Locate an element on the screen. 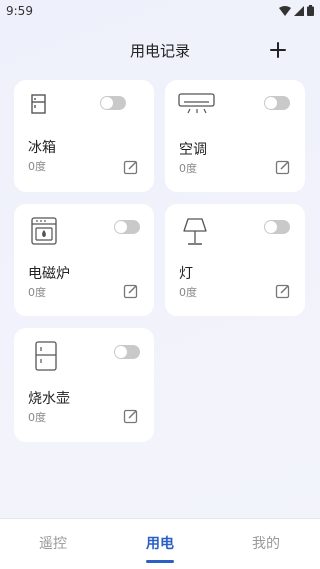 The height and width of the screenshot is (569, 320). add-button is located at coordinates (278, 50).